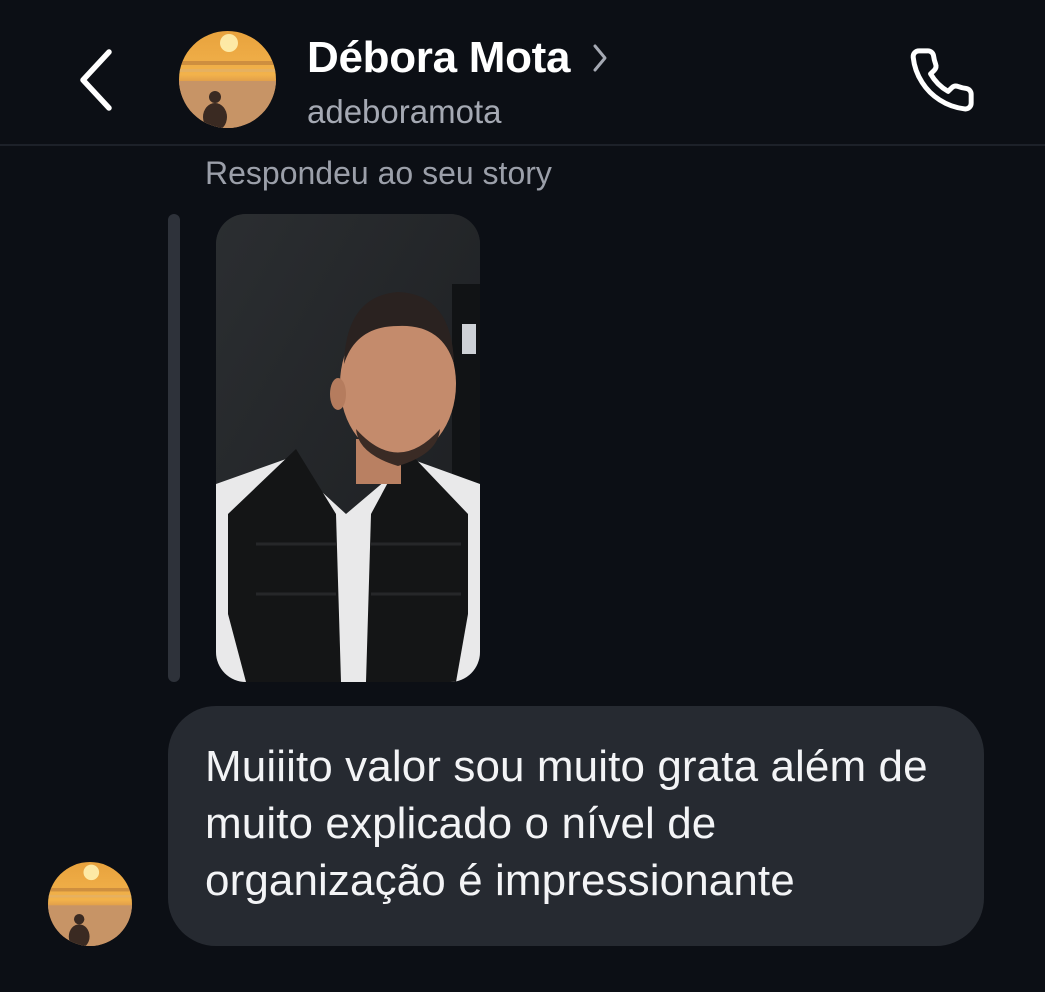  Describe the element at coordinates (174, 448) in the screenshot. I see `reply-indicator-bar` at that location.